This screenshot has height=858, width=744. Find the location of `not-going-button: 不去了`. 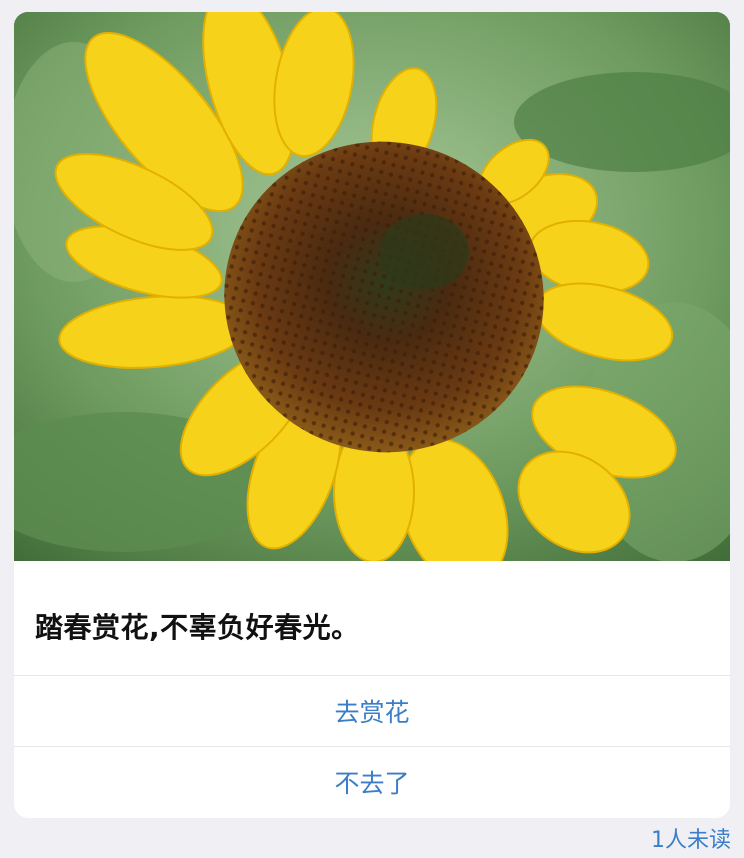

not-going-button: 不去了 is located at coordinates (372, 782).